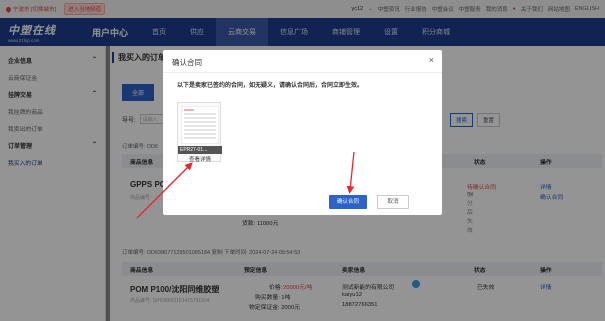 The width and height of the screenshot is (605, 321). What do you see at coordinates (350, 172) in the screenshot?
I see `arrow-to-confirm-icon` at bounding box center [350, 172].